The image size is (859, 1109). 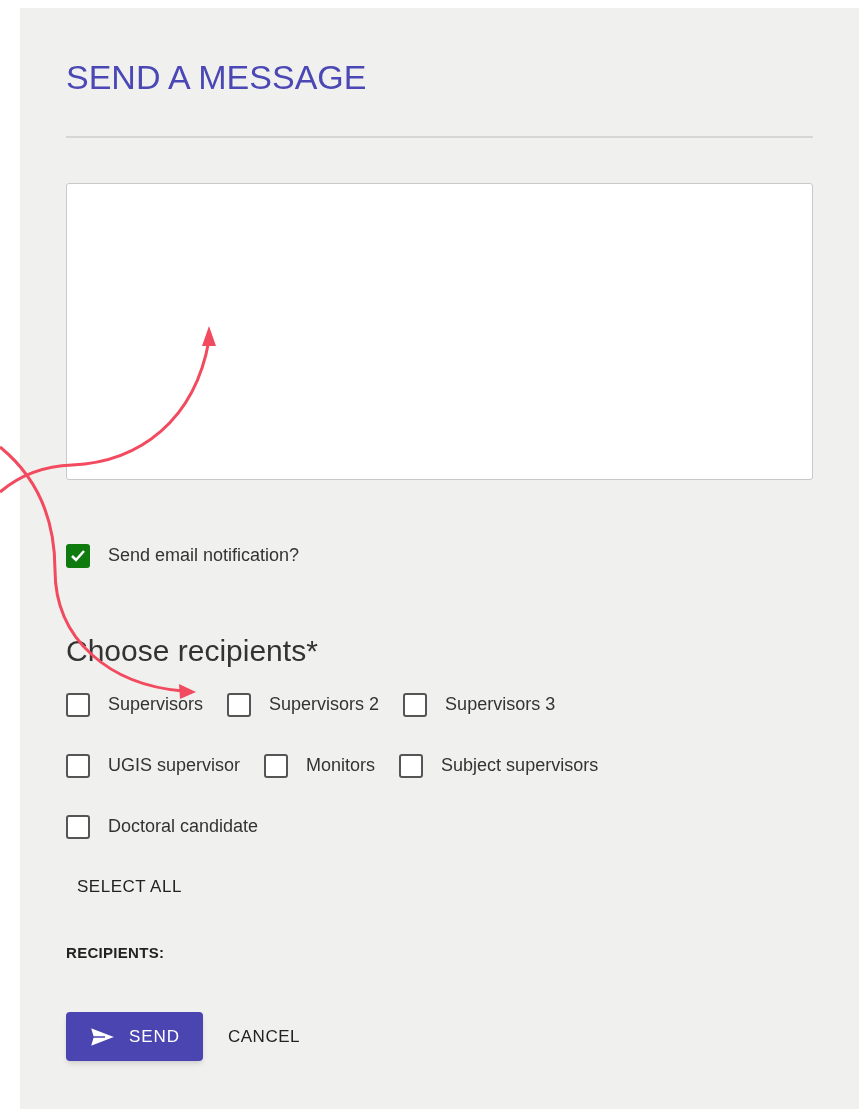 I want to click on check-icon, so click(x=78, y=555).